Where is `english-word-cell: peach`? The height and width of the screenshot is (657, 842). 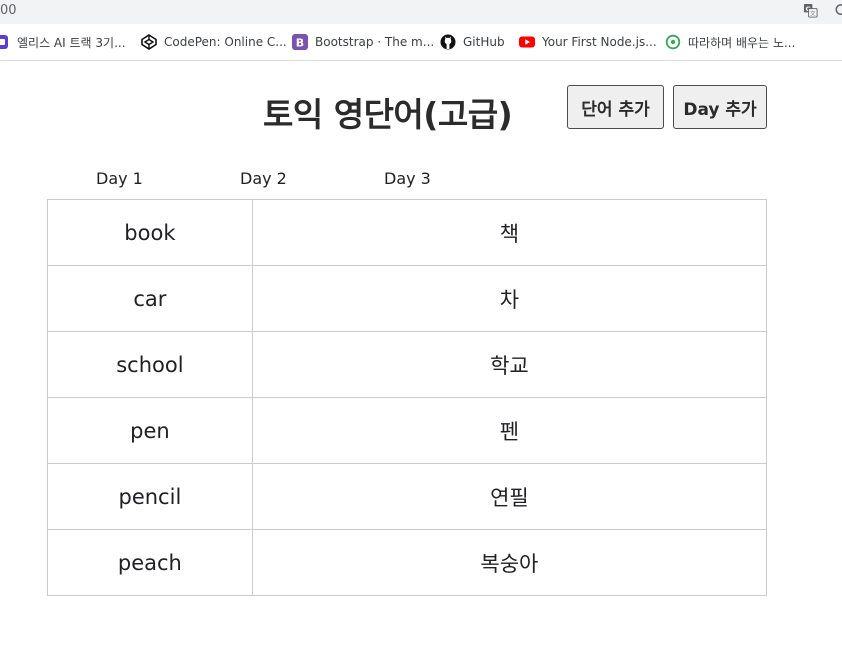 english-word-cell: peach is located at coordinates (150, 562).